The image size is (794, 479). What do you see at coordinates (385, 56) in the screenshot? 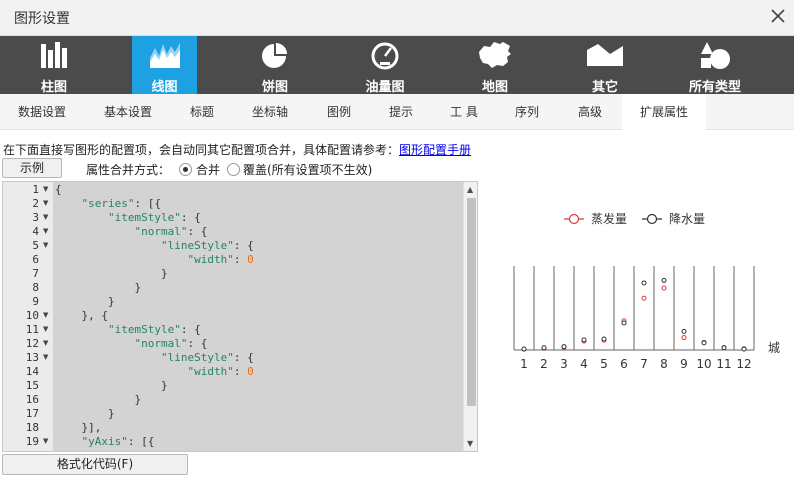
I see `gauge-icon` at bounding box center [385, 56].